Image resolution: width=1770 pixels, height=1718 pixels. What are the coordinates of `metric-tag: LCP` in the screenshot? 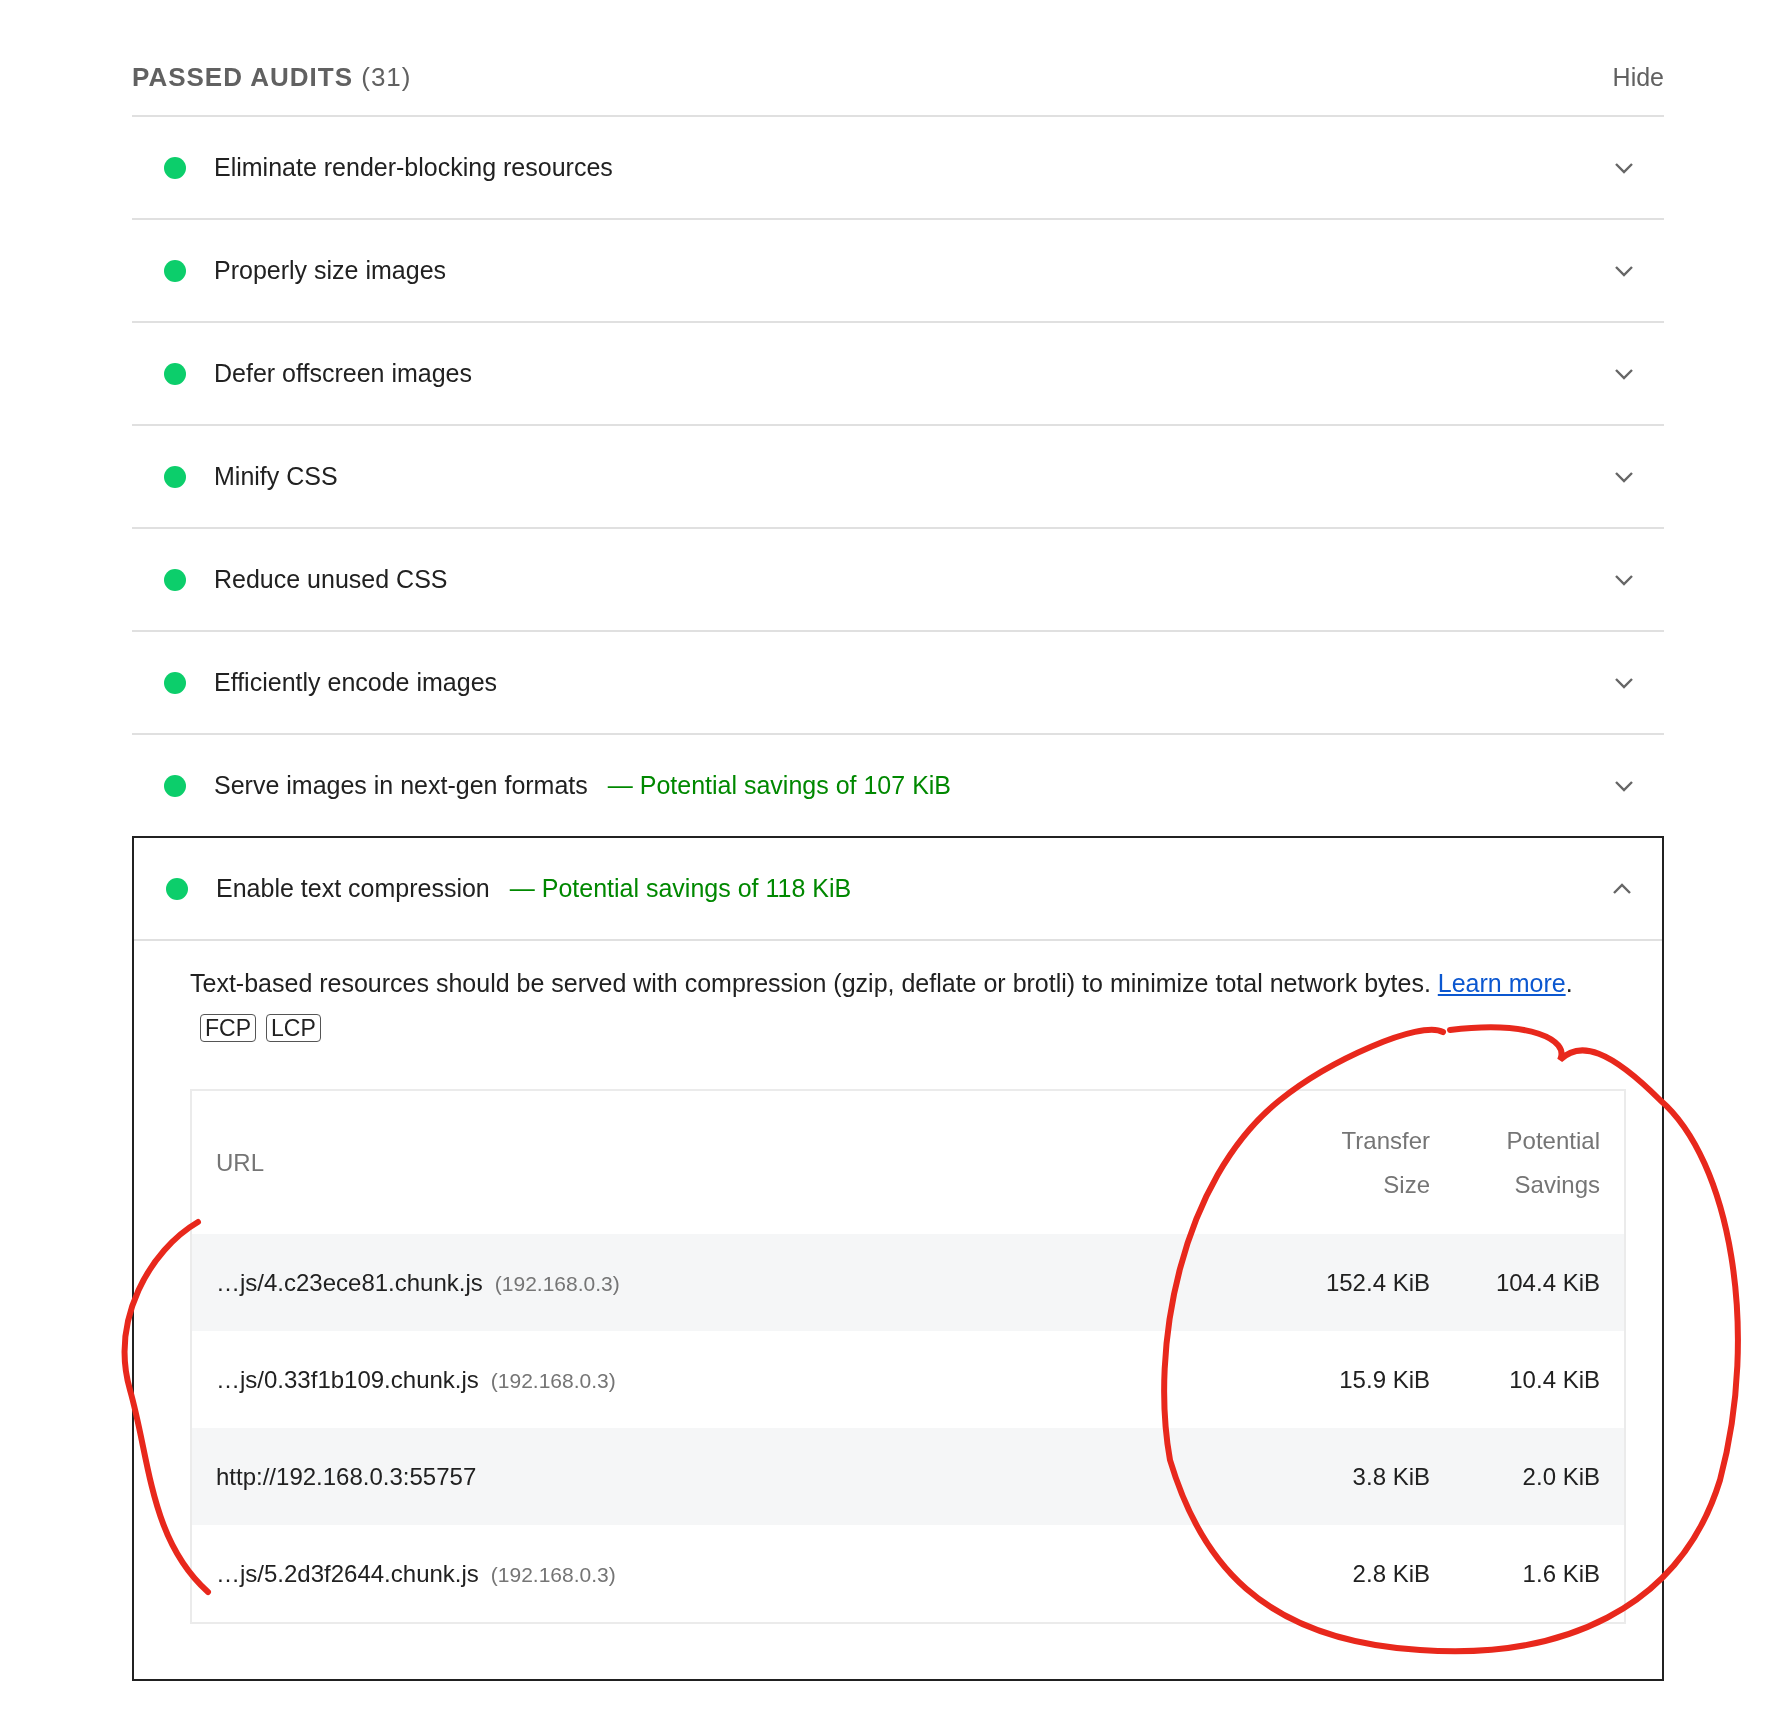 It's located at (293, 1028).